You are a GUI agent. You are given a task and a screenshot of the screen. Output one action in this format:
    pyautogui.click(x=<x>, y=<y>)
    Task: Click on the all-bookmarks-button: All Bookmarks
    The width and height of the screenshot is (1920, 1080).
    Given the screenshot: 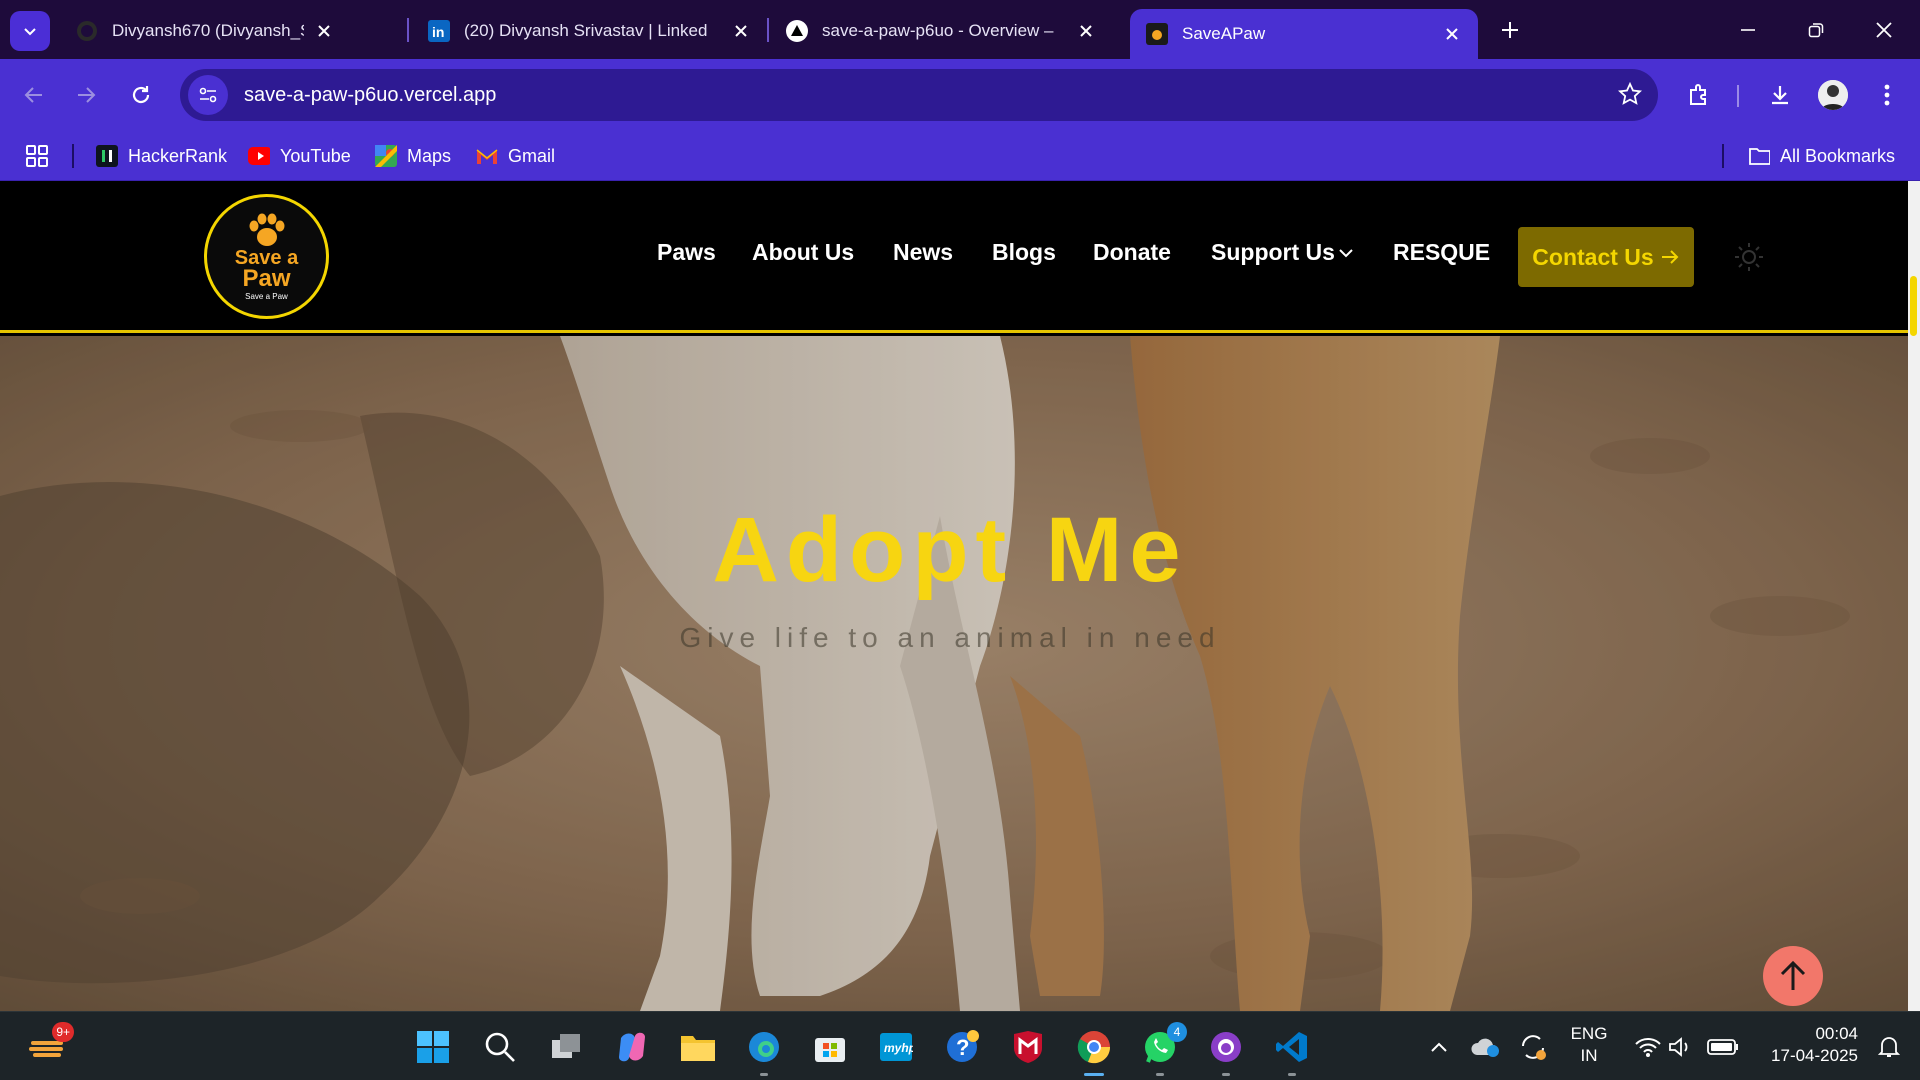 What is the action you would take?
    pyautogui.click(x=1821, y=156)
    